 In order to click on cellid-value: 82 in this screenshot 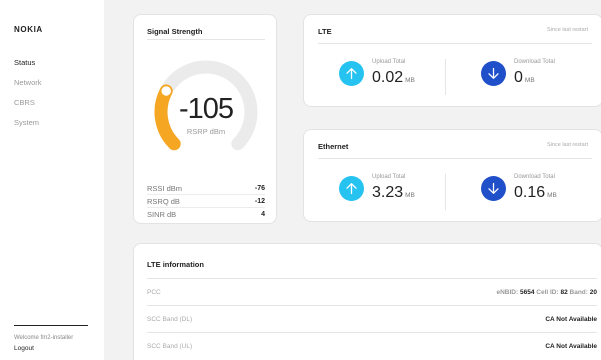, I will do `click(564, 292)`.